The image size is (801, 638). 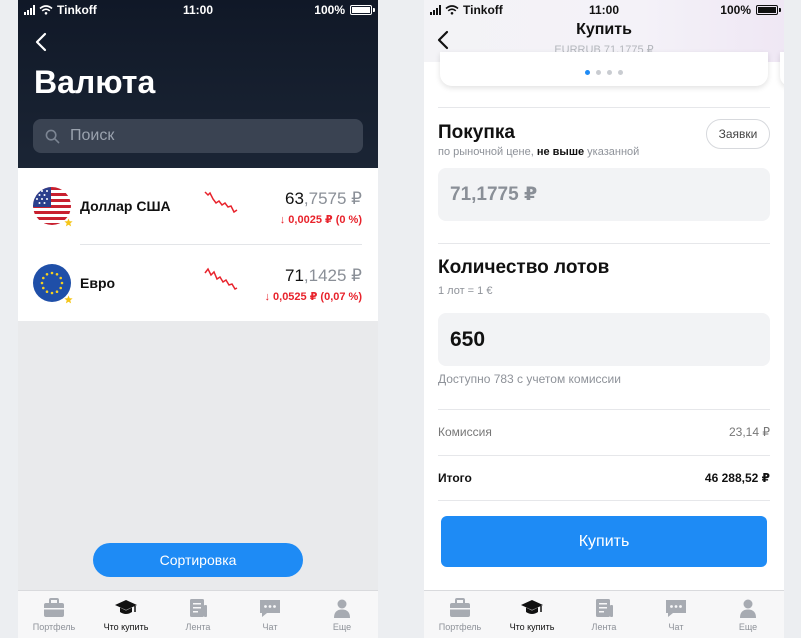 I want to click on carousel-dot-active, so click(x=587, y=72).